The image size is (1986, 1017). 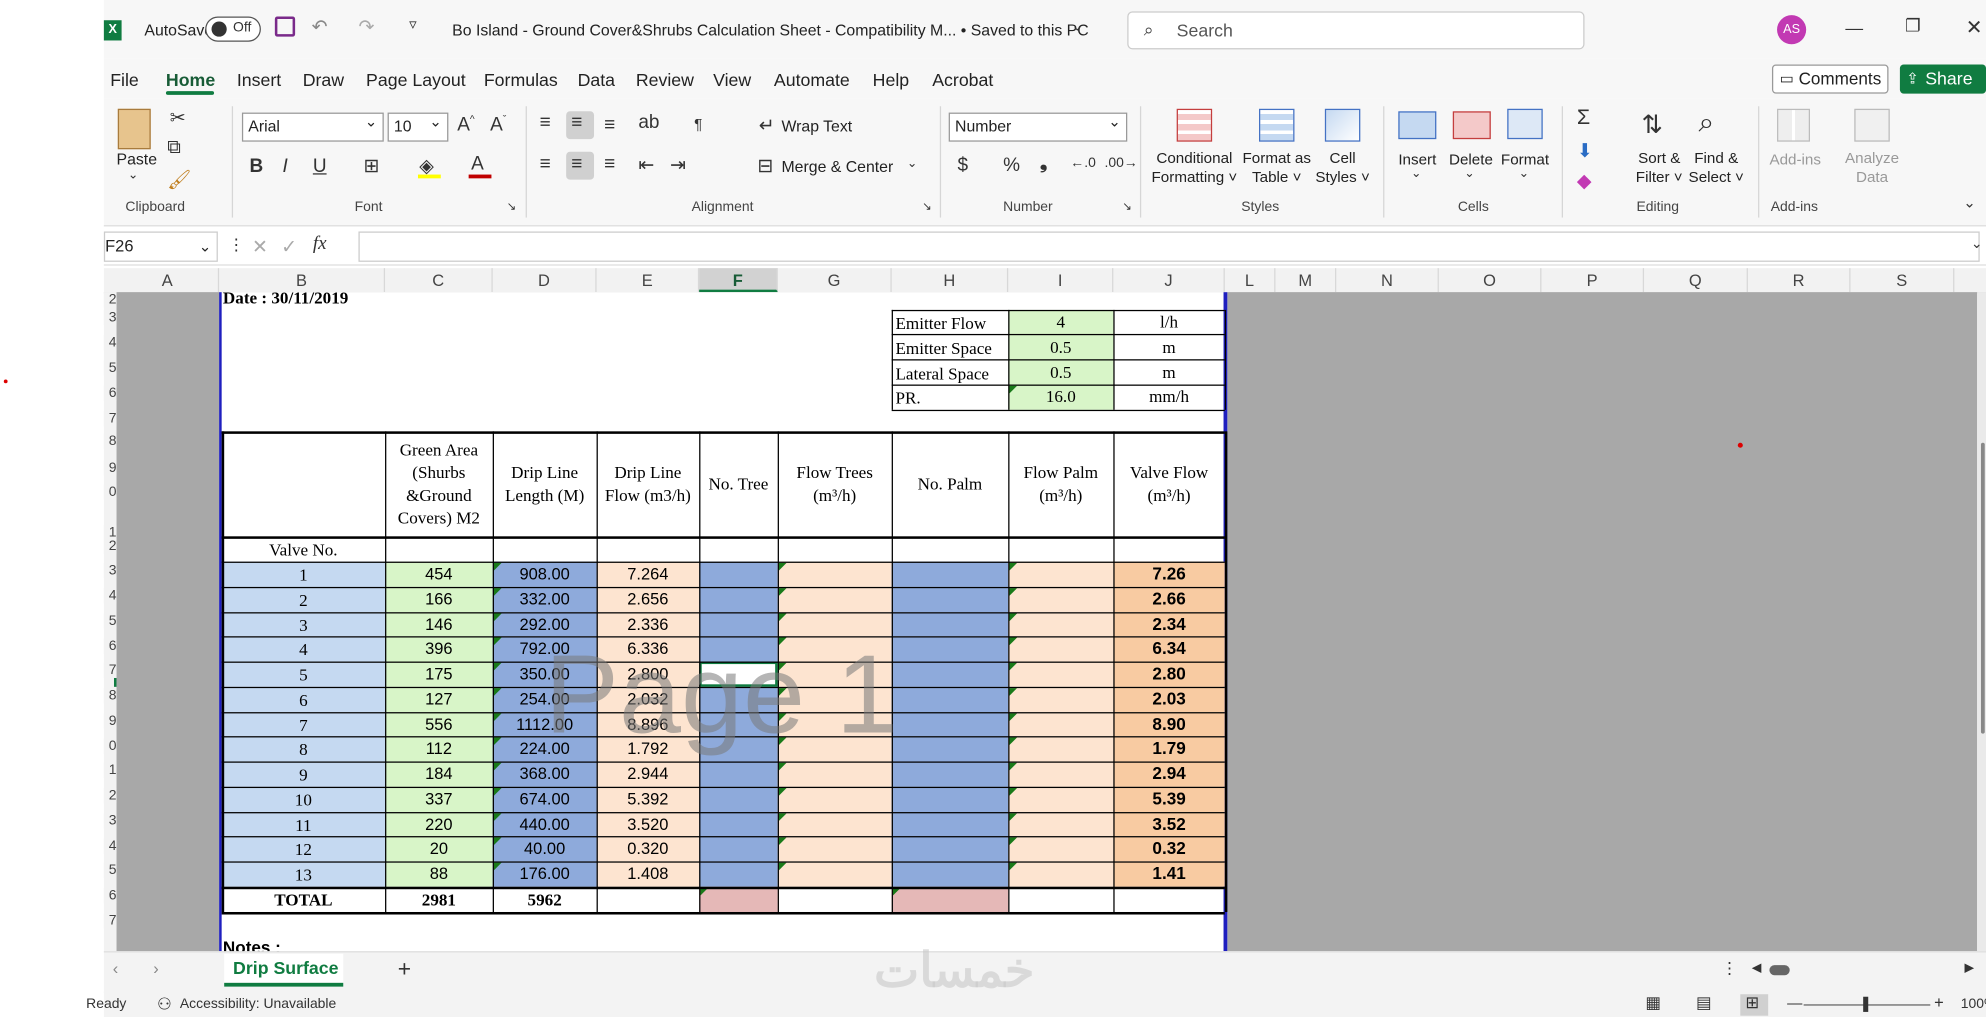 What do you see at coordinates (133, 175) in the screenshot?
I see `paste-chevron-icon: ⌄` at bounding box center [133, 175].